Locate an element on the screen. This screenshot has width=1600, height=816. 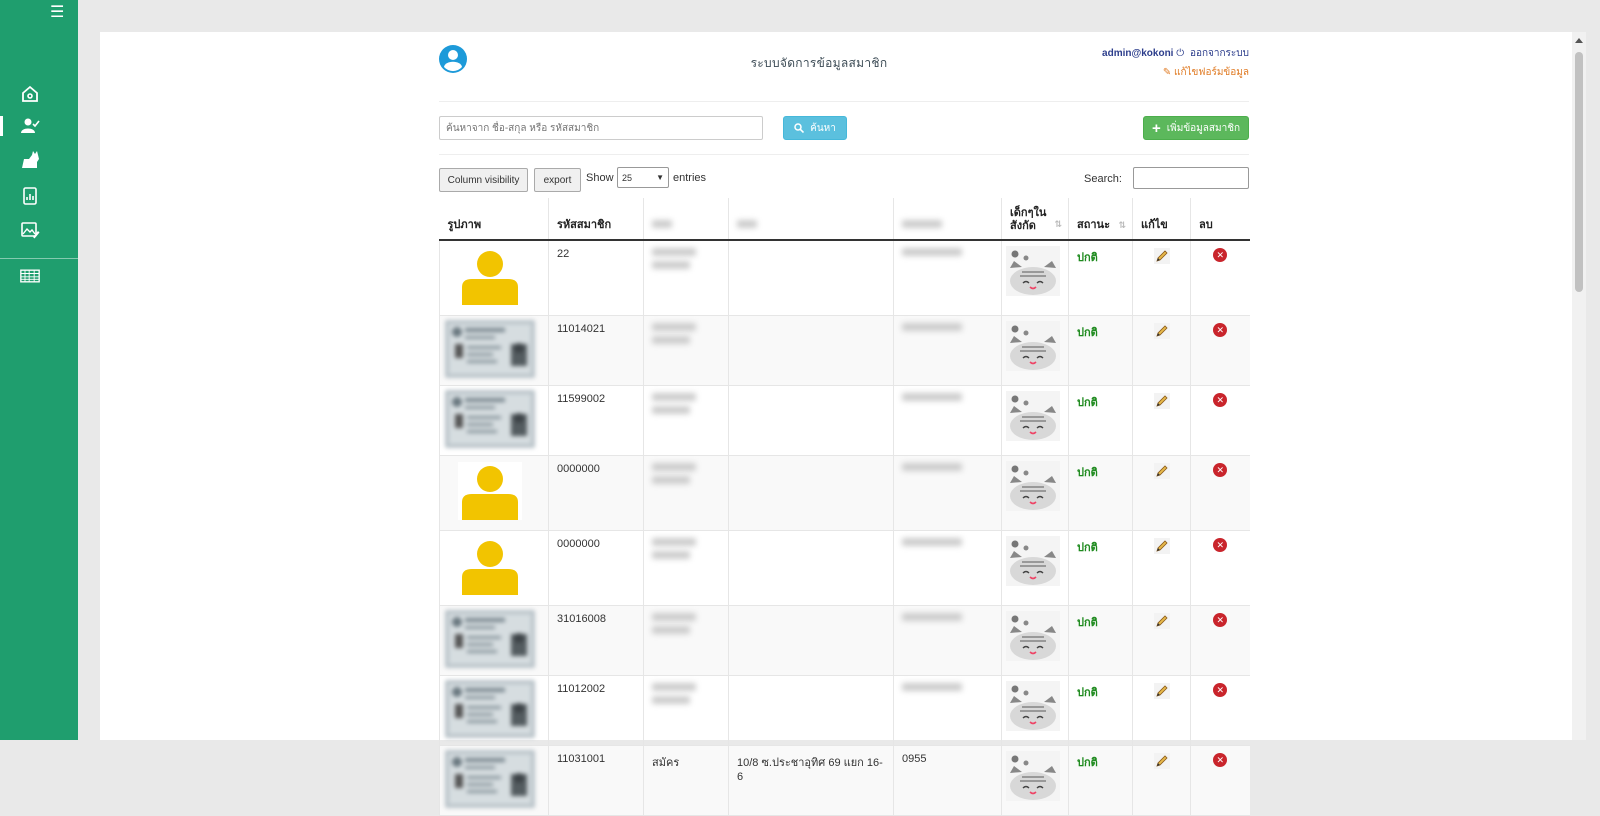
member-id-text: 11031001 is located at coordinates (581, 759).